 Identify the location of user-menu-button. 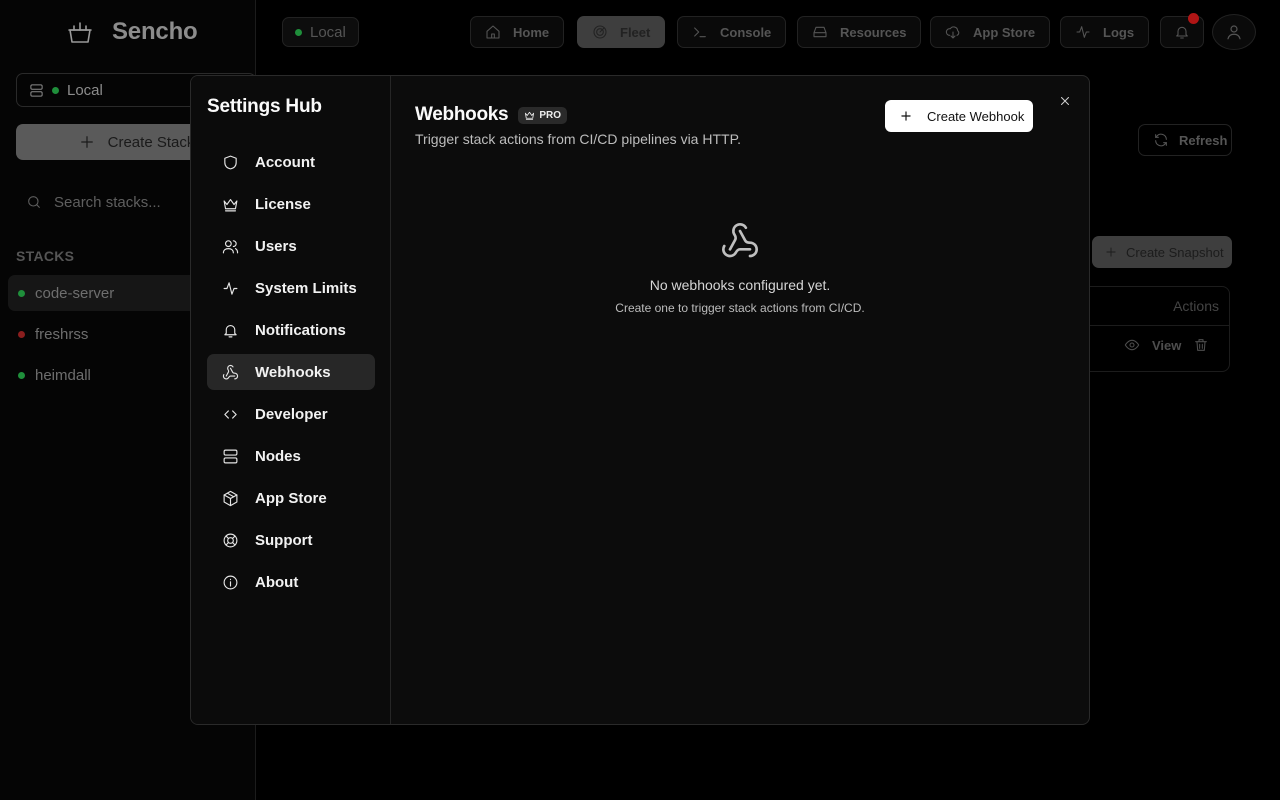
(1234, 32).